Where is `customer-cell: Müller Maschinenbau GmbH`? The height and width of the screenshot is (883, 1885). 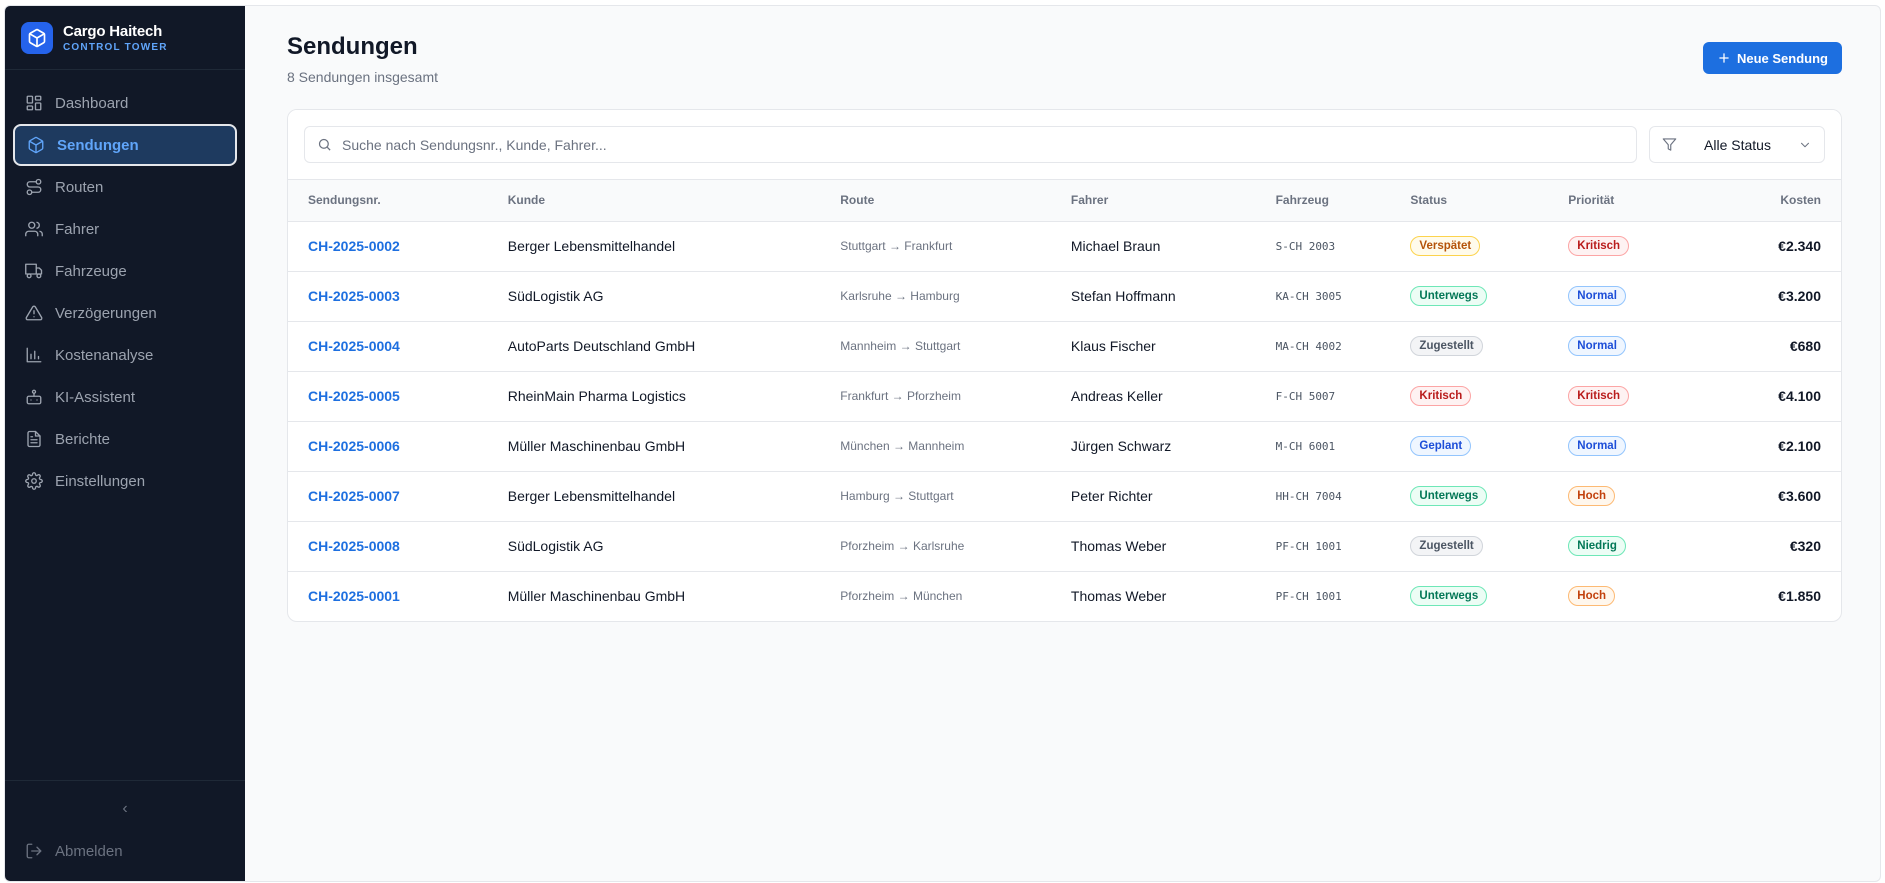
customer-cell: Müller Maschinenbau GmbH is located at coordinates (596, 596).